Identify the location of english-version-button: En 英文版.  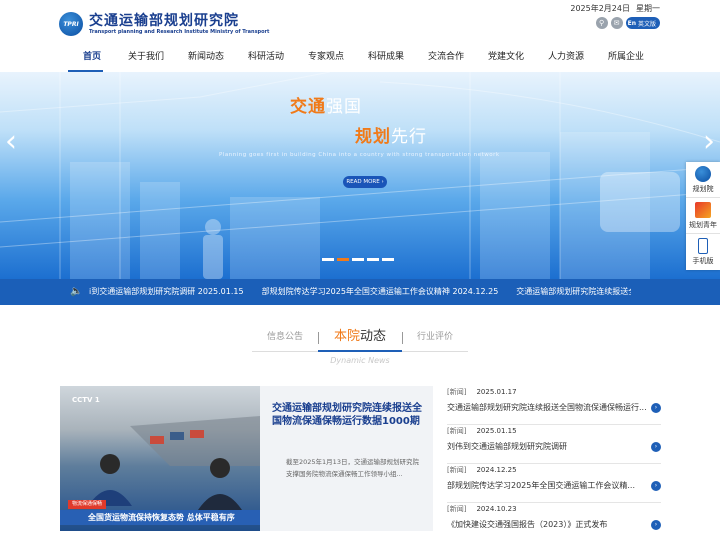
(642, 23).